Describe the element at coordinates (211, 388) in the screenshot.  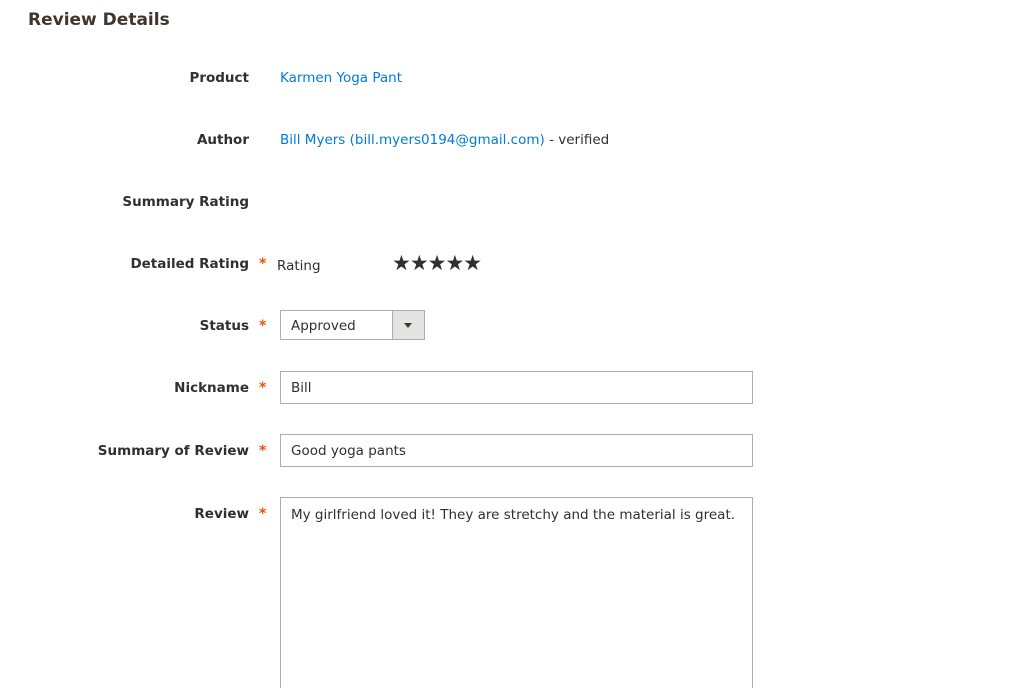
I see `nickname-label: Nickname` at that location.